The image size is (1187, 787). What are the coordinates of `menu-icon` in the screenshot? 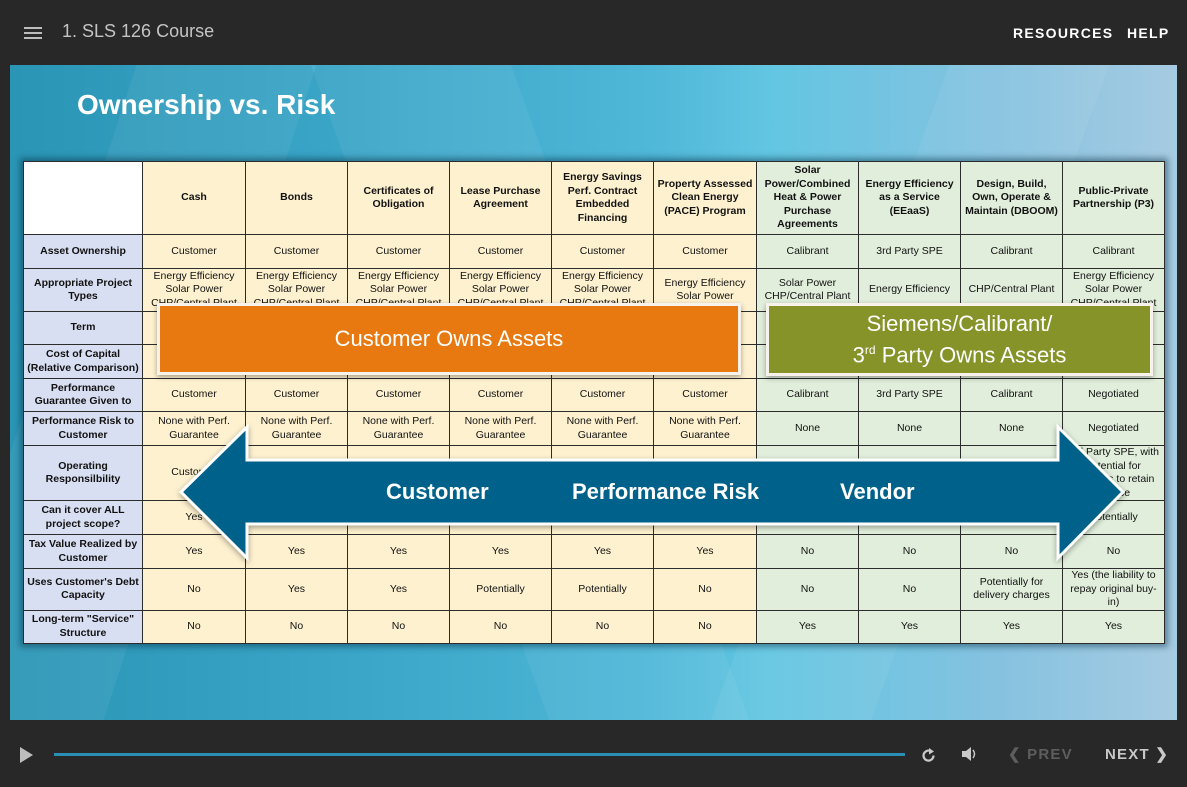 It's located at (33, 33).